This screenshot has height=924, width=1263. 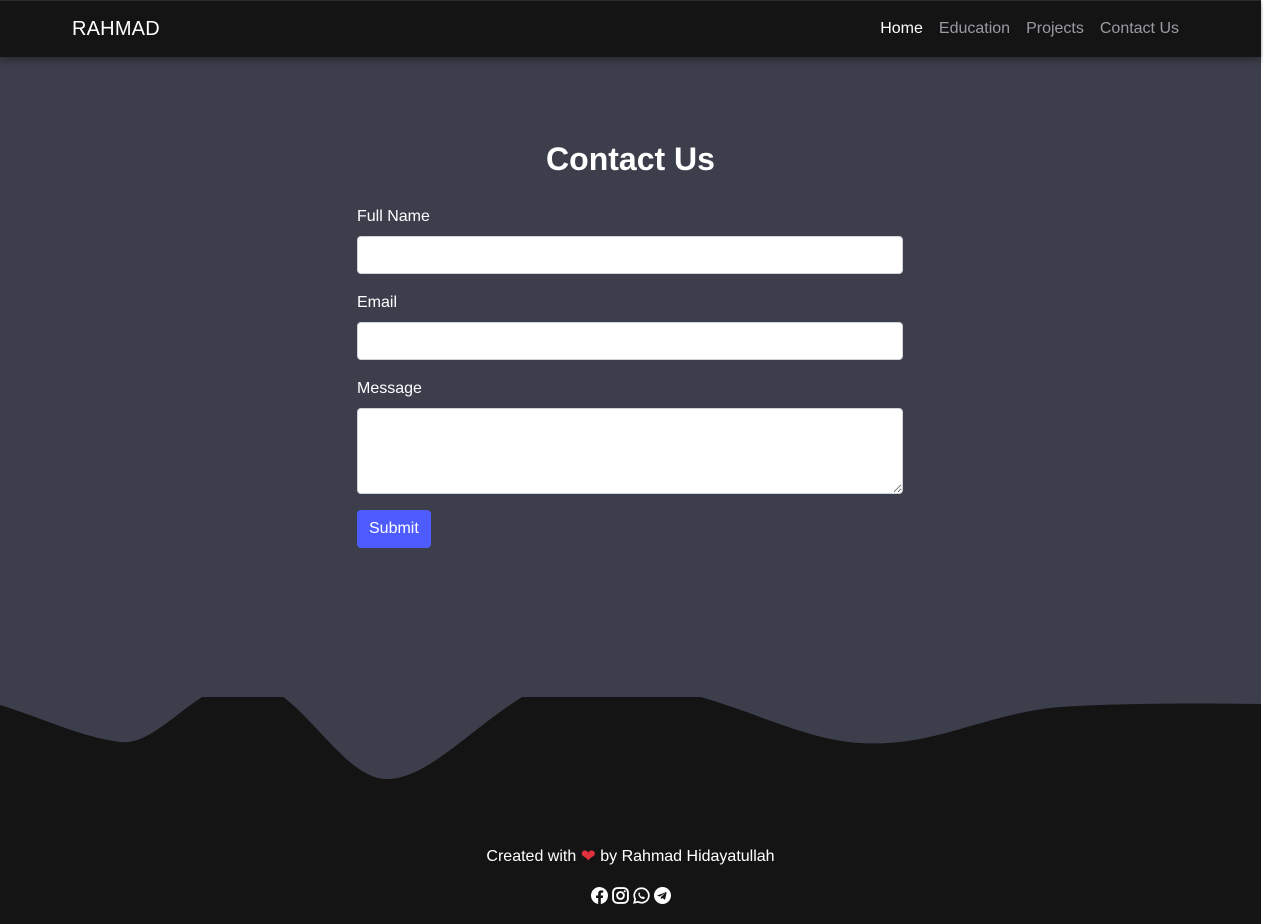 I want to click on email-group: Email, so click(x=630, y=326).